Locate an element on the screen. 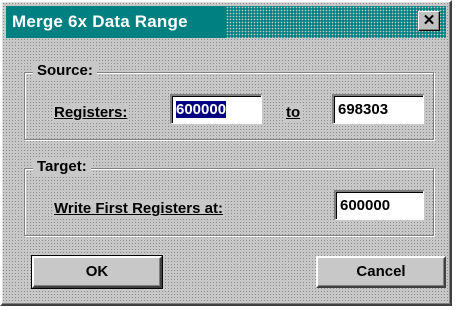 The width and height of the screenshot is (456, 310). registers-to-value: 698303 is located at coordinates (363, 109).